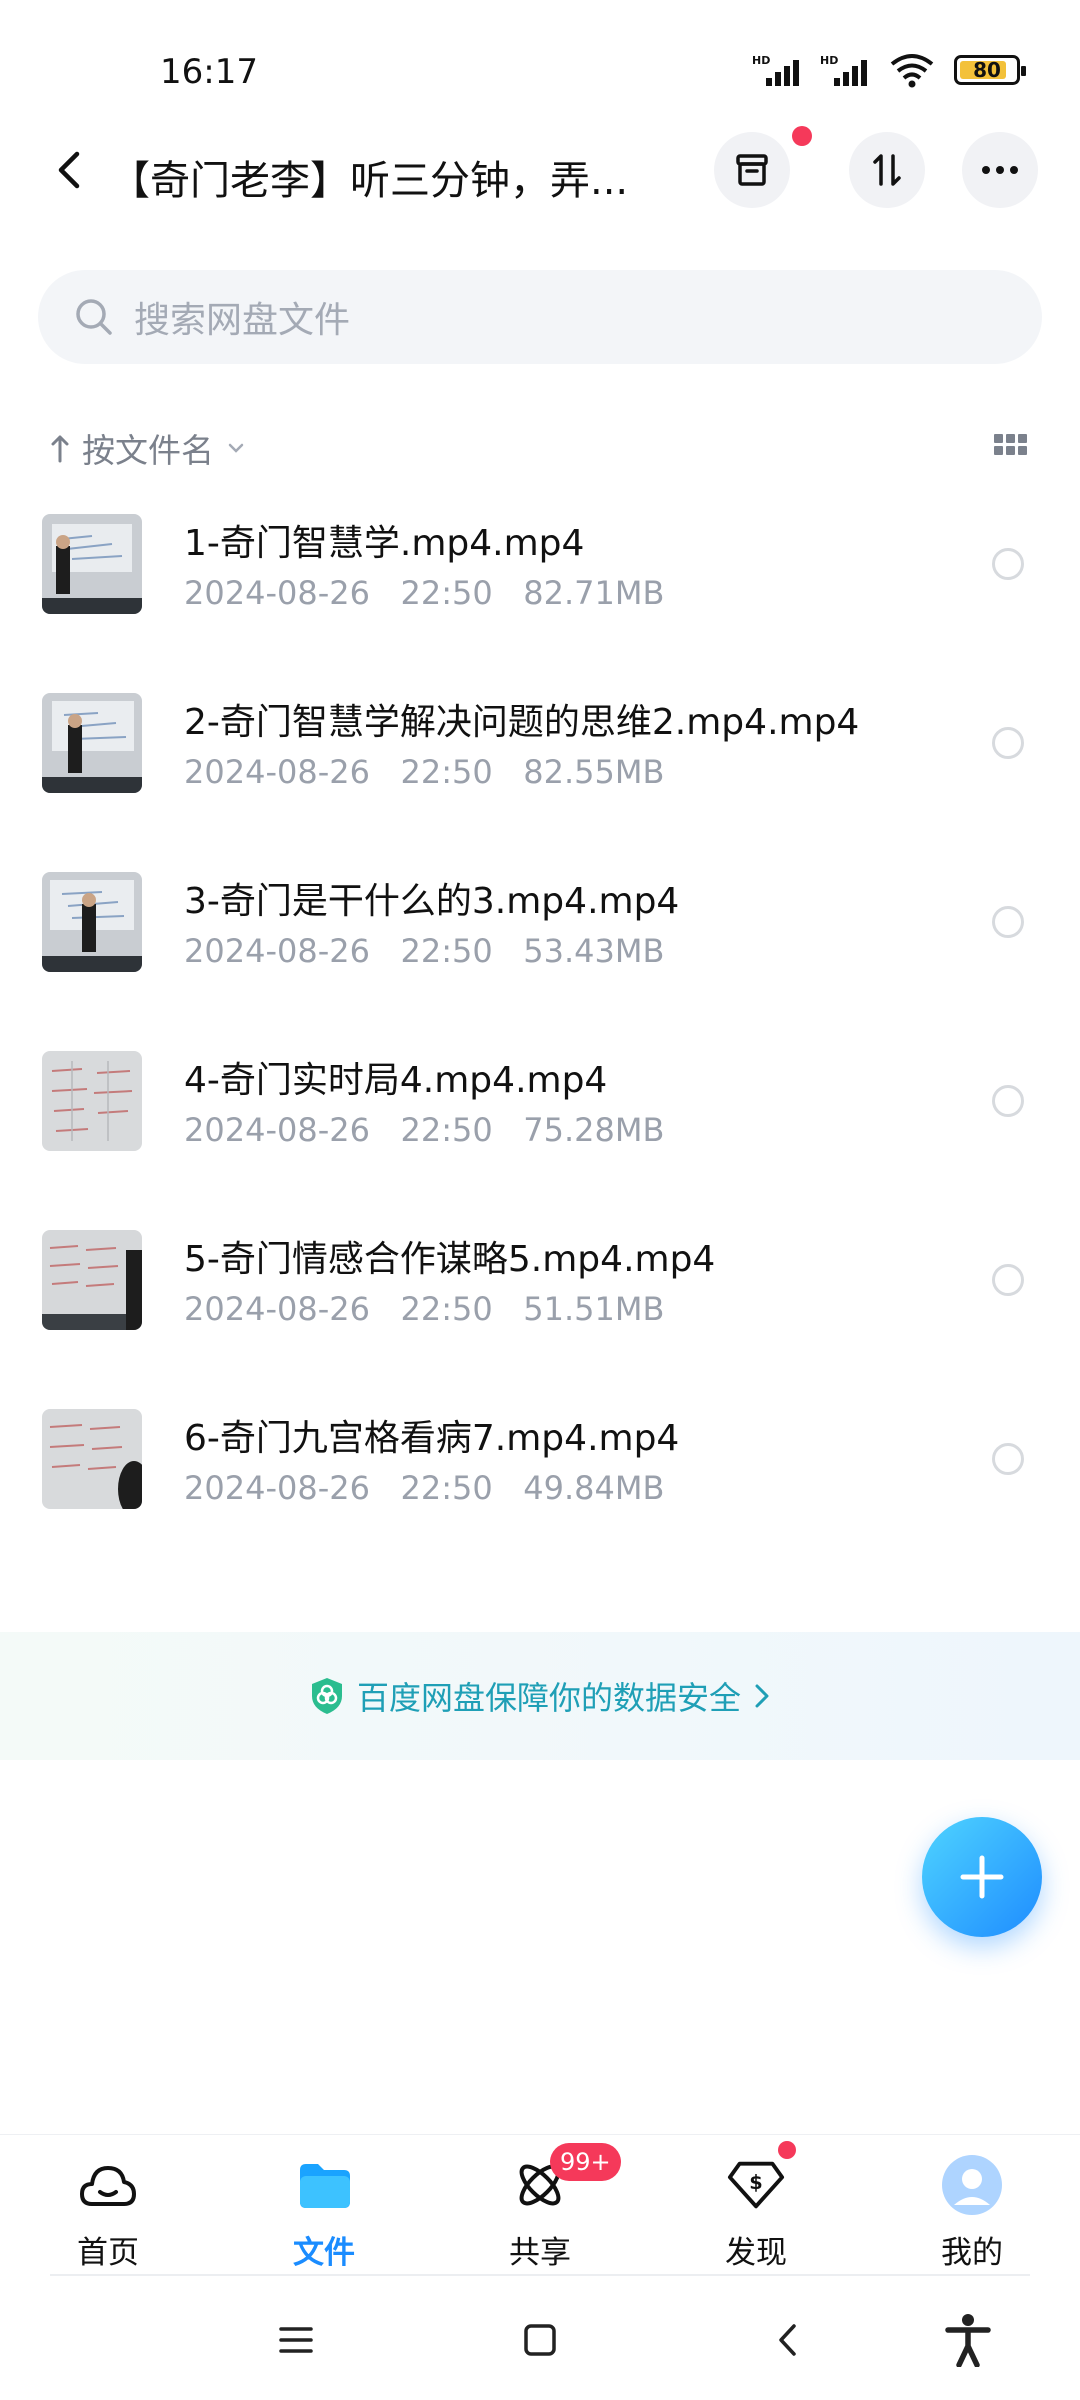  I want to click on nav-item-discover: $ 发现, so click(756, 2206).